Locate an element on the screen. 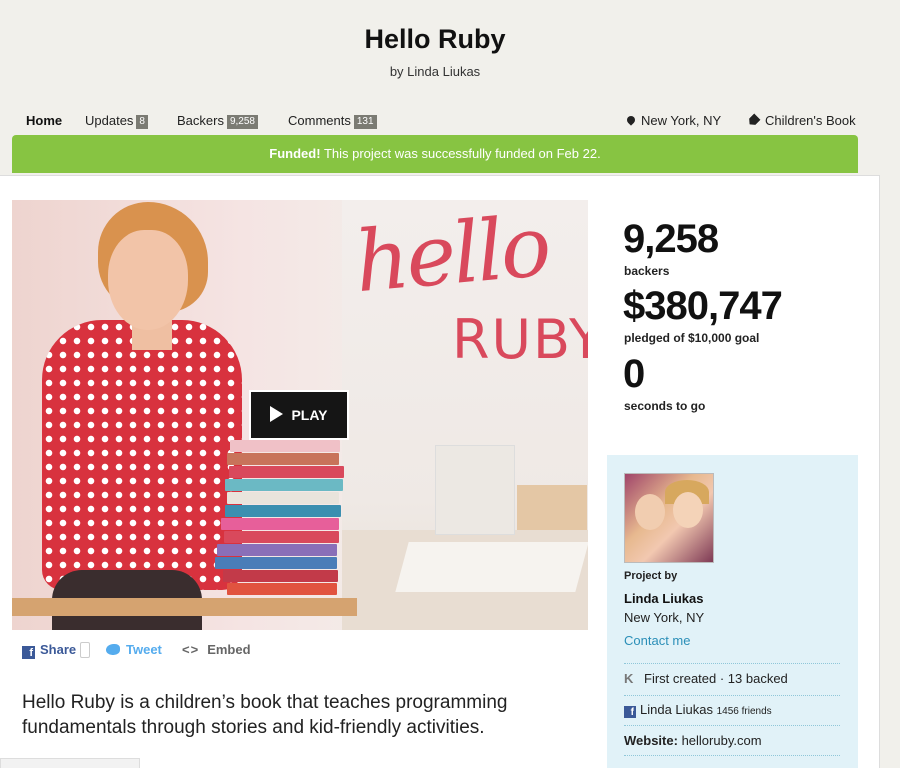 The image size is (900, 768). embed-icon: <> is located at coordinates (191, 649).